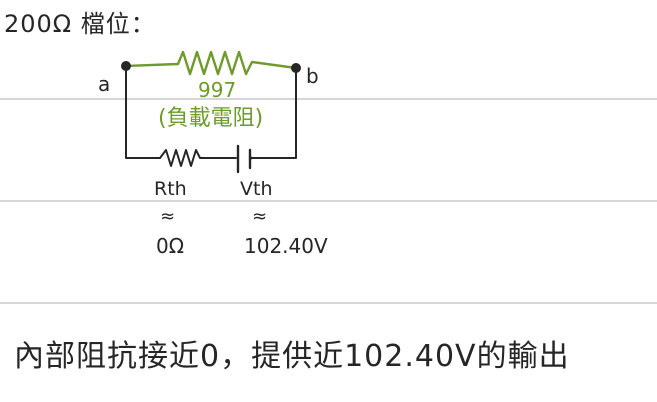 This screenshot has height=402, width=657. I want to click on thevenin-voltage-source, so click(245, 159).